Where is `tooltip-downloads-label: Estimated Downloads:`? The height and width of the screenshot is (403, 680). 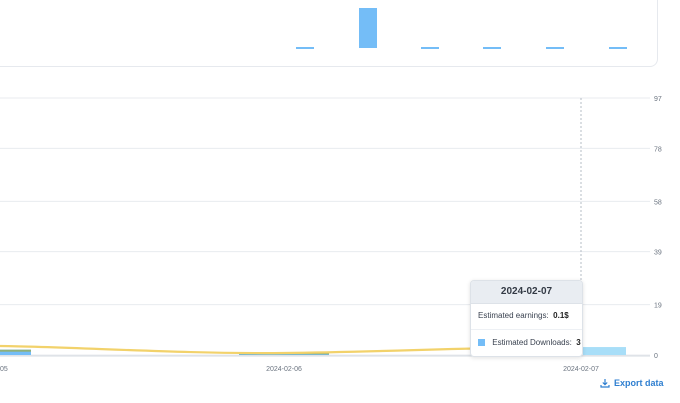
tooltip-downloads-label: Estimated Downloads: is located at coordinates (532, 342).